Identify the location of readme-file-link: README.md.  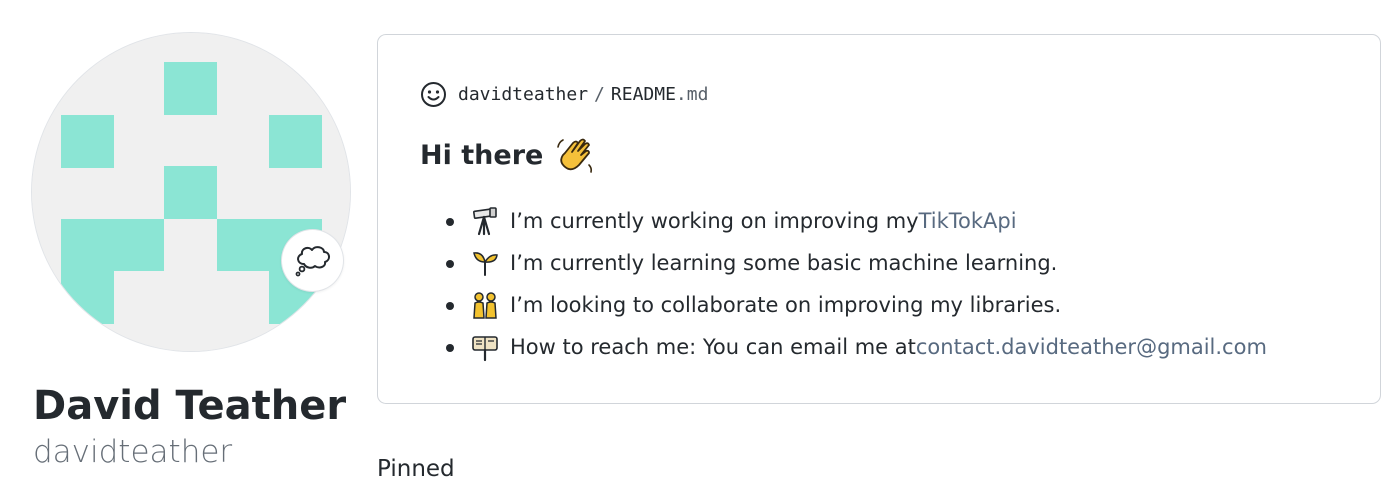
(660, 94).